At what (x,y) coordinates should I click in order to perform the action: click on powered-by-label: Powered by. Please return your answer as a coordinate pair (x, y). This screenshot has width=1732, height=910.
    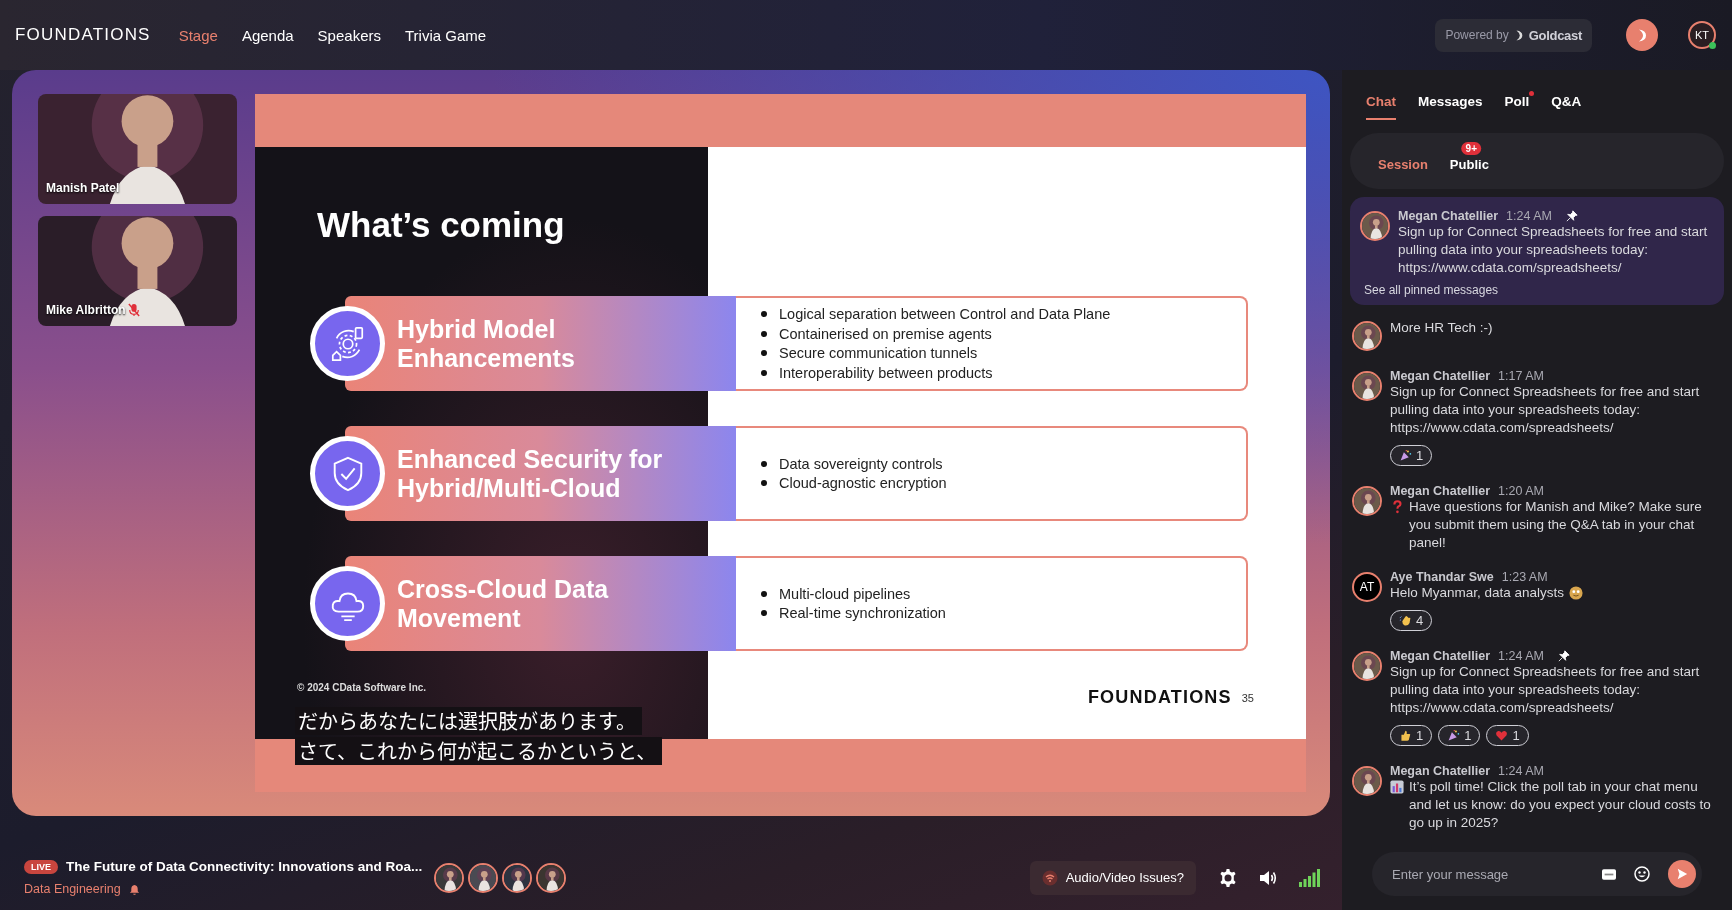
    Looking at the image, I should click on (1477, 35).